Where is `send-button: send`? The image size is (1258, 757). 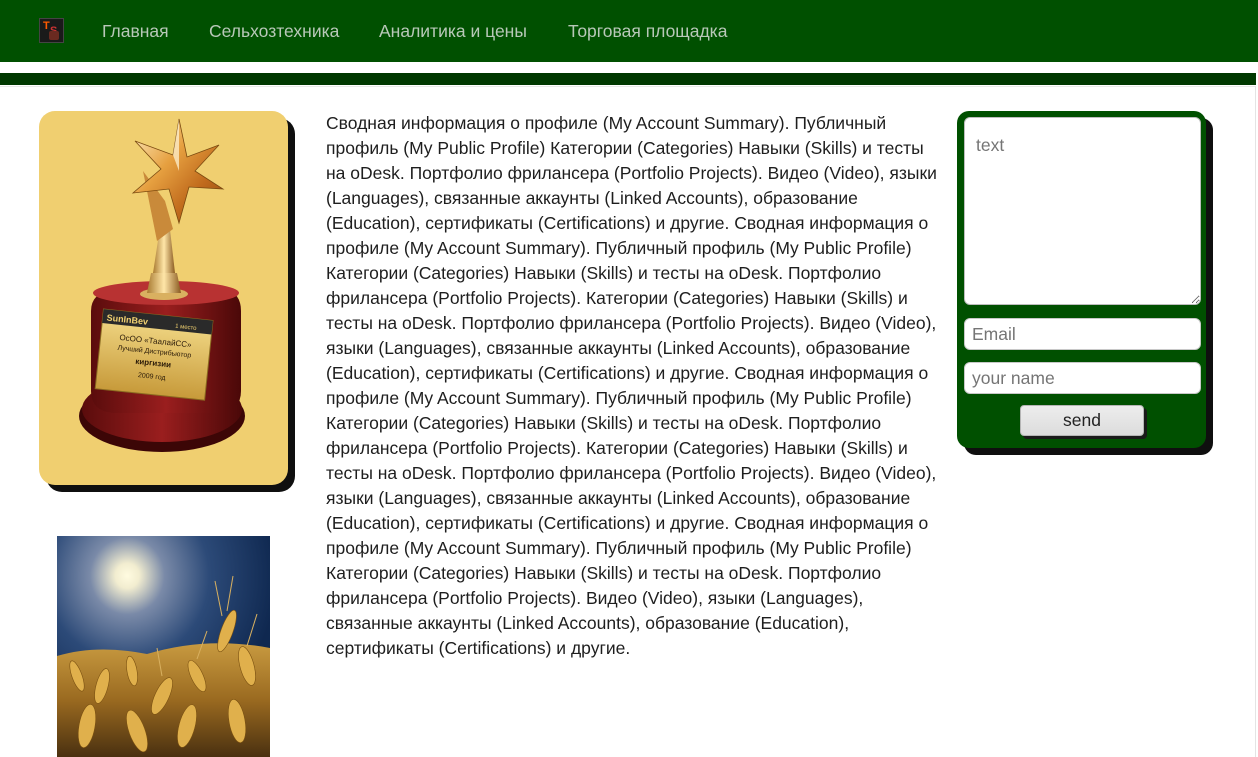 send-button: send is located at coordinates (1082, 420).